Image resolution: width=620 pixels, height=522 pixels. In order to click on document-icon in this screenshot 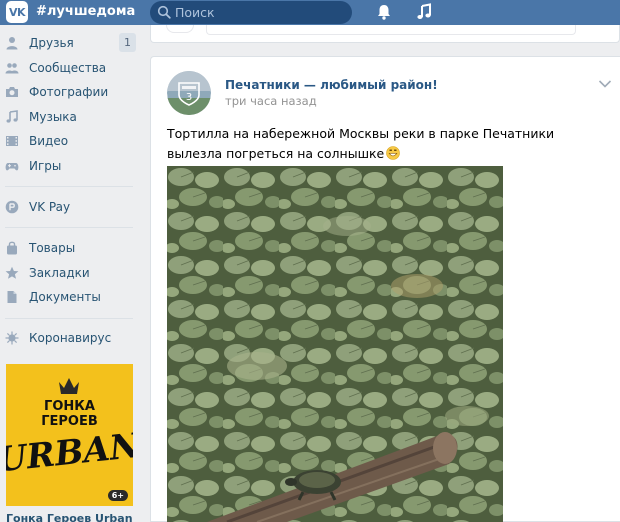, I will do `click(12, 297)`.